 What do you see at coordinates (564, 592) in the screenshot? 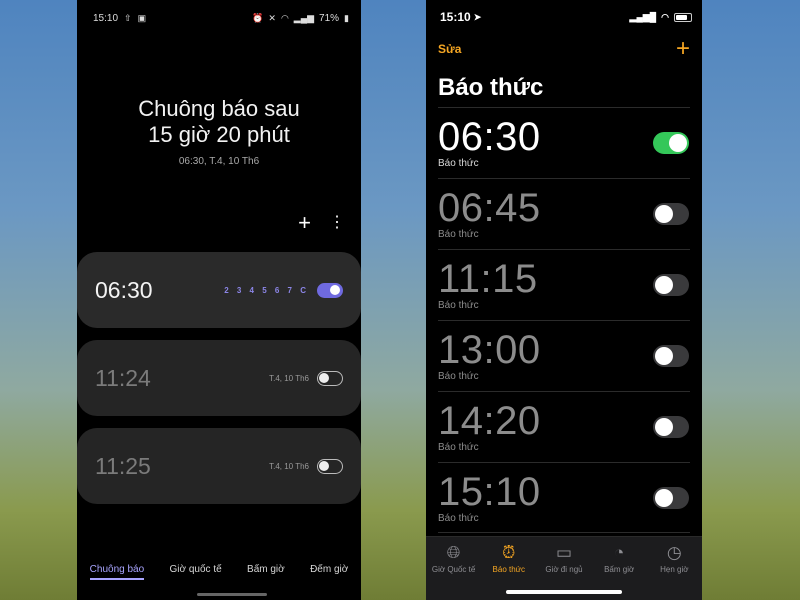
I see `home-indicator` at bounding box center [564, 592].